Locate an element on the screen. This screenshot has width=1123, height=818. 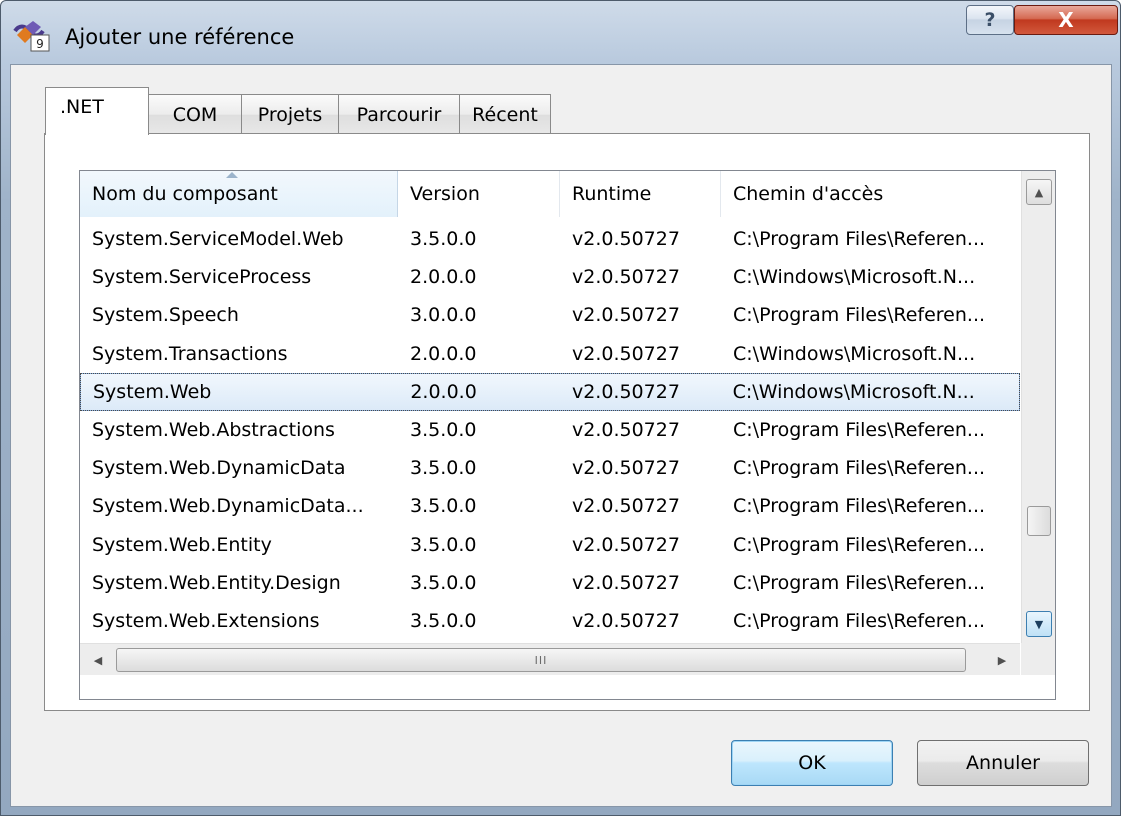
ok-button: OK is located at coordinates (812, 763).